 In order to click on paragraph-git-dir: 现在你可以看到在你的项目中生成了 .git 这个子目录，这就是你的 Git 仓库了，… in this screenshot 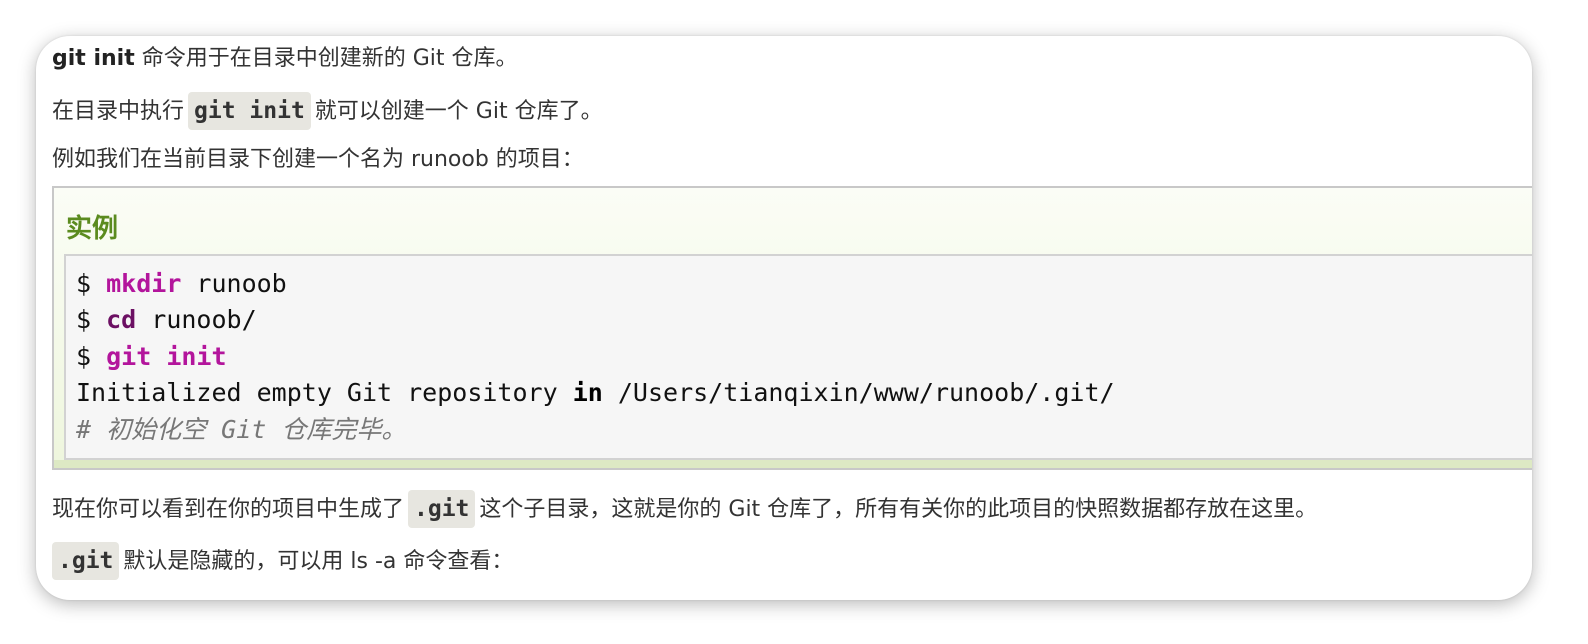, I will do `click(684, 509)`.